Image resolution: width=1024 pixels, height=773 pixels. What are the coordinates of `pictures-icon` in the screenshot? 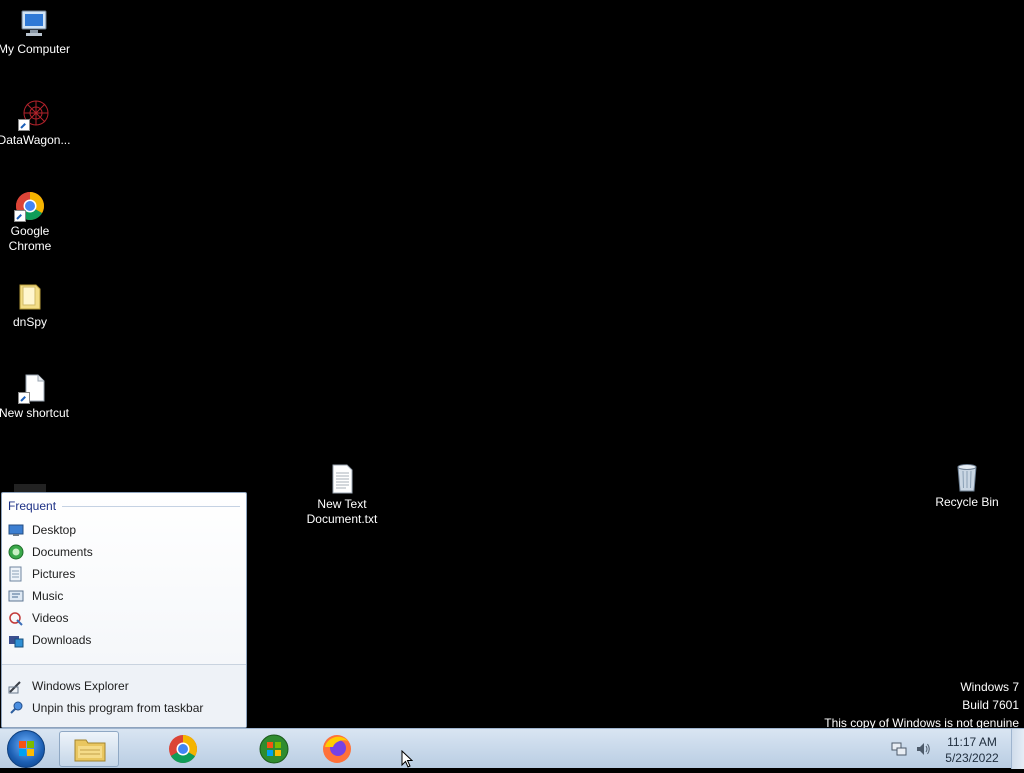 It's located at (16, 574).